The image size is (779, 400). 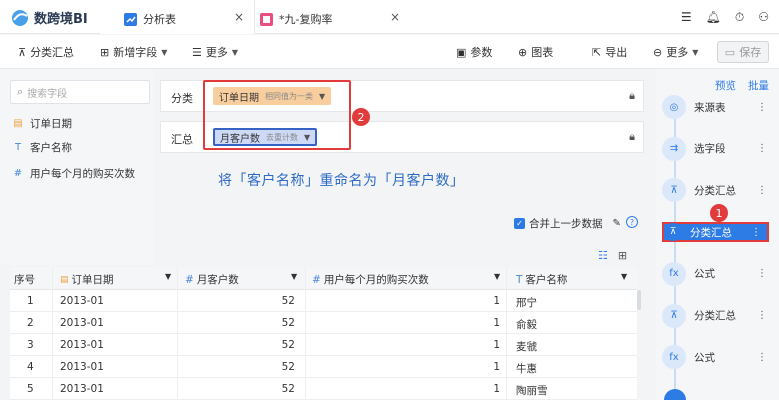 What do you see at coordinates (750, 52) in the screenshot?
I see `save-label: 保存` at bounding box center [750, 52].